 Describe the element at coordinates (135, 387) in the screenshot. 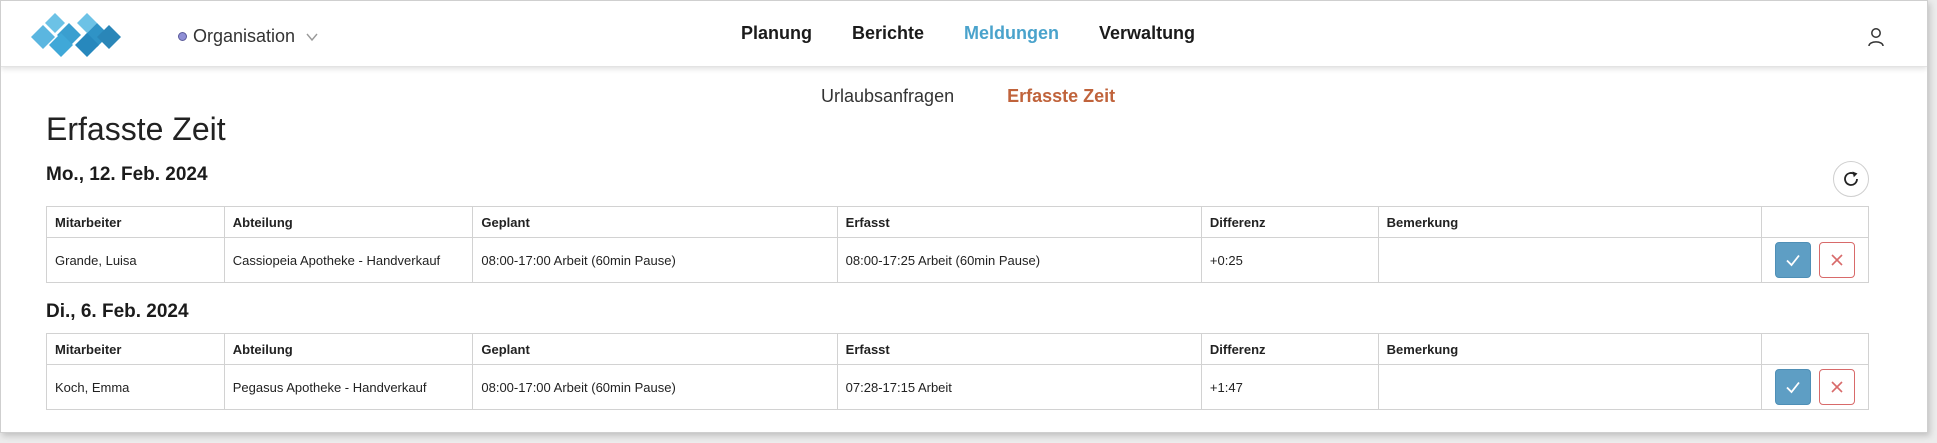

I see `cell-employee: Koch, Emma` at that location.